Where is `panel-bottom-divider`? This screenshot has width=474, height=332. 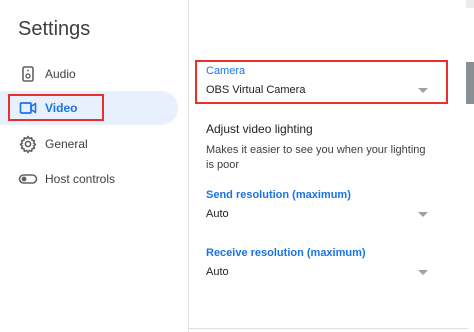
panel-bottom-divider is located at coordinates (328, 328).